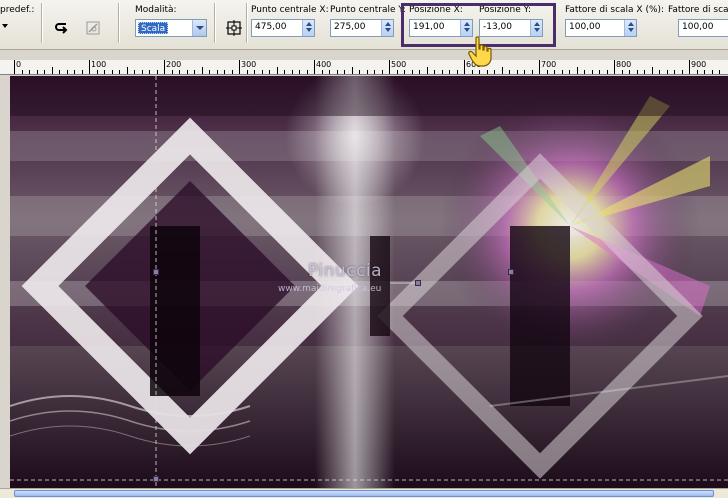 This screenshot has width=728, height=498. Describe the element at coordinates (585, 27) in the screenshot. I see `scale-x-value: 100,00` at that location.